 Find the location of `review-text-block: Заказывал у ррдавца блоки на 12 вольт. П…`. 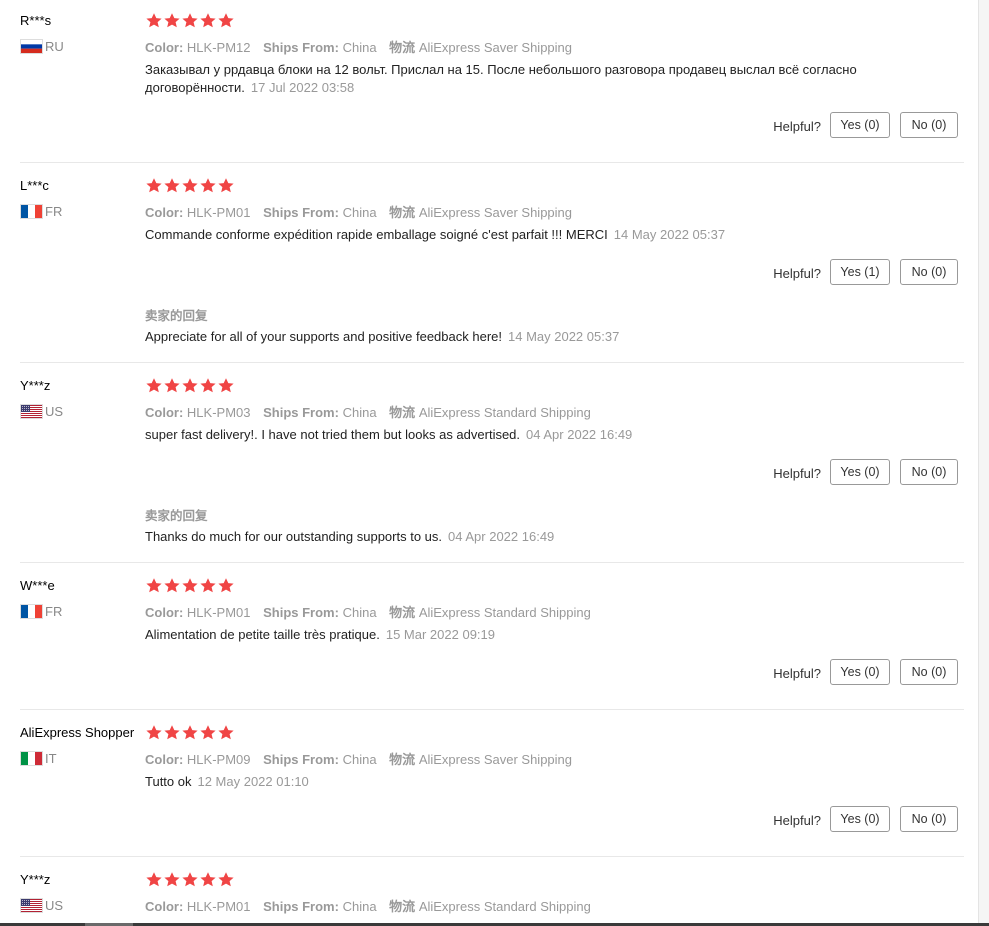

review-text-block: Заказывал у ррдавца блоки на 12 вольт. П… is located at coordinates (505, 79).